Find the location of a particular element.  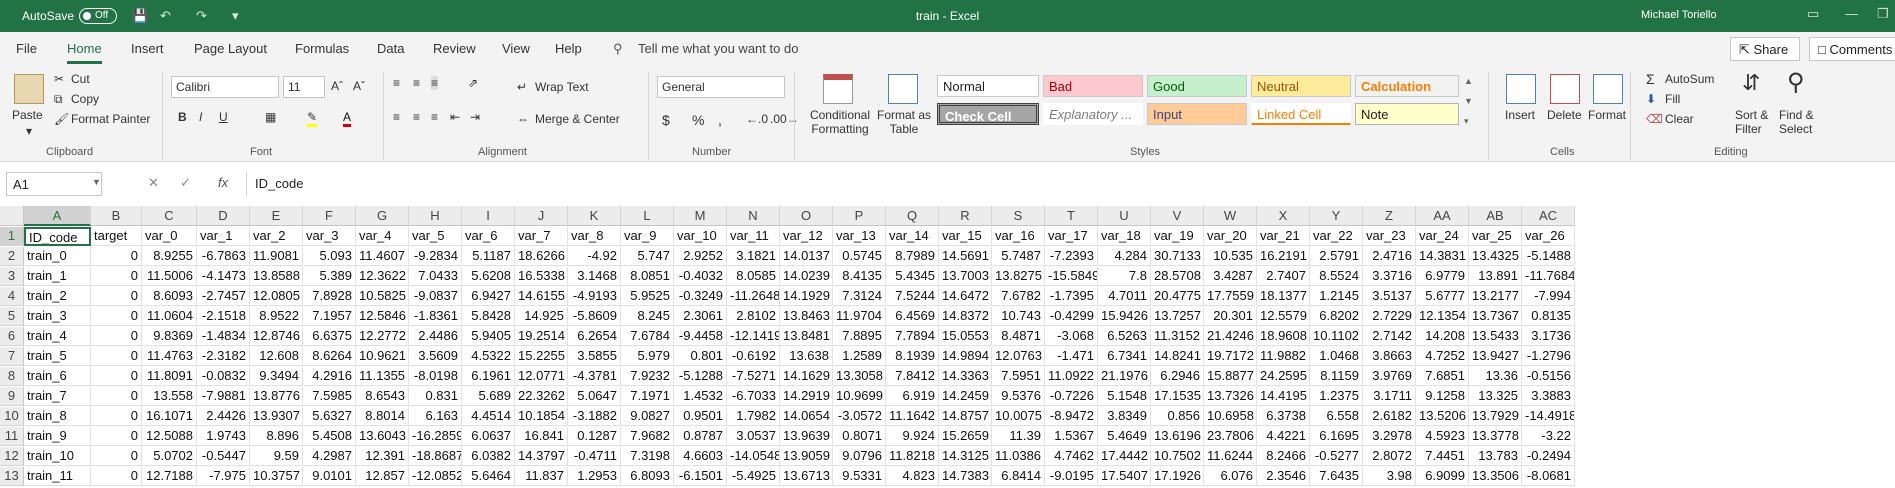

table-cell: 7.1957 is located at coordinates (329, 316).